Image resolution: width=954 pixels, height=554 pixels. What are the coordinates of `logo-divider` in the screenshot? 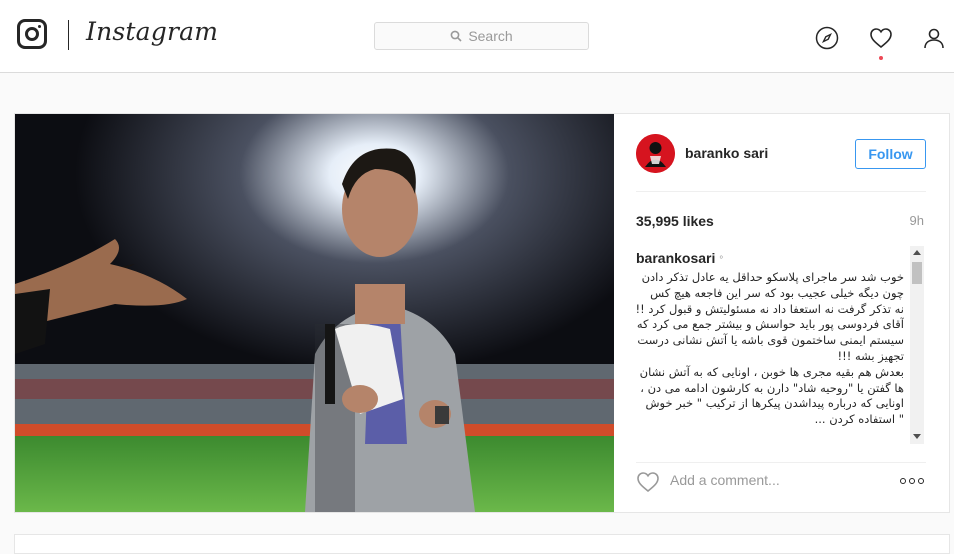 It's located at (68, 35).